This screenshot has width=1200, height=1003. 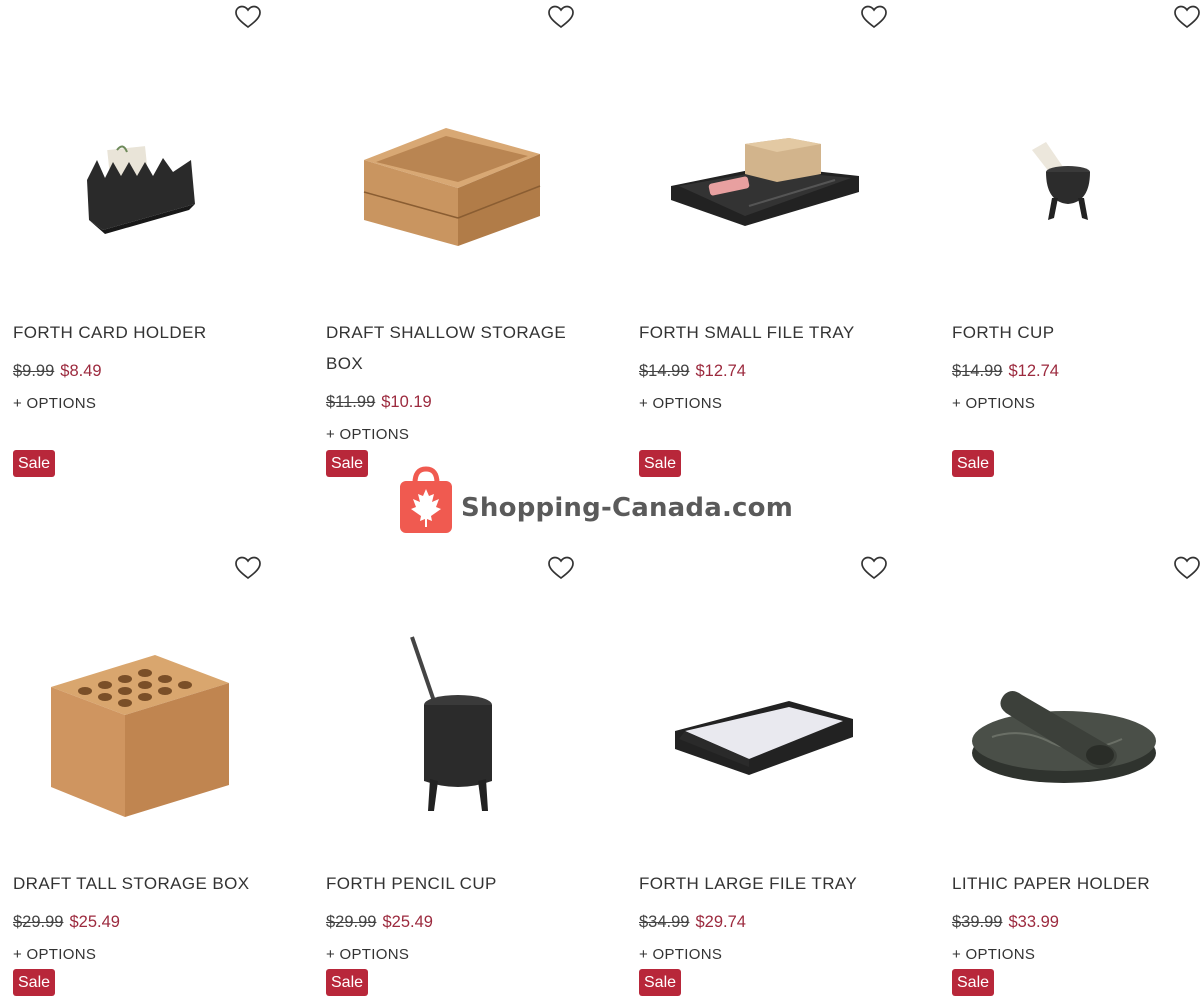 I want to click on watermark: Shopping-Canada.com, so click(x=596, y=502).